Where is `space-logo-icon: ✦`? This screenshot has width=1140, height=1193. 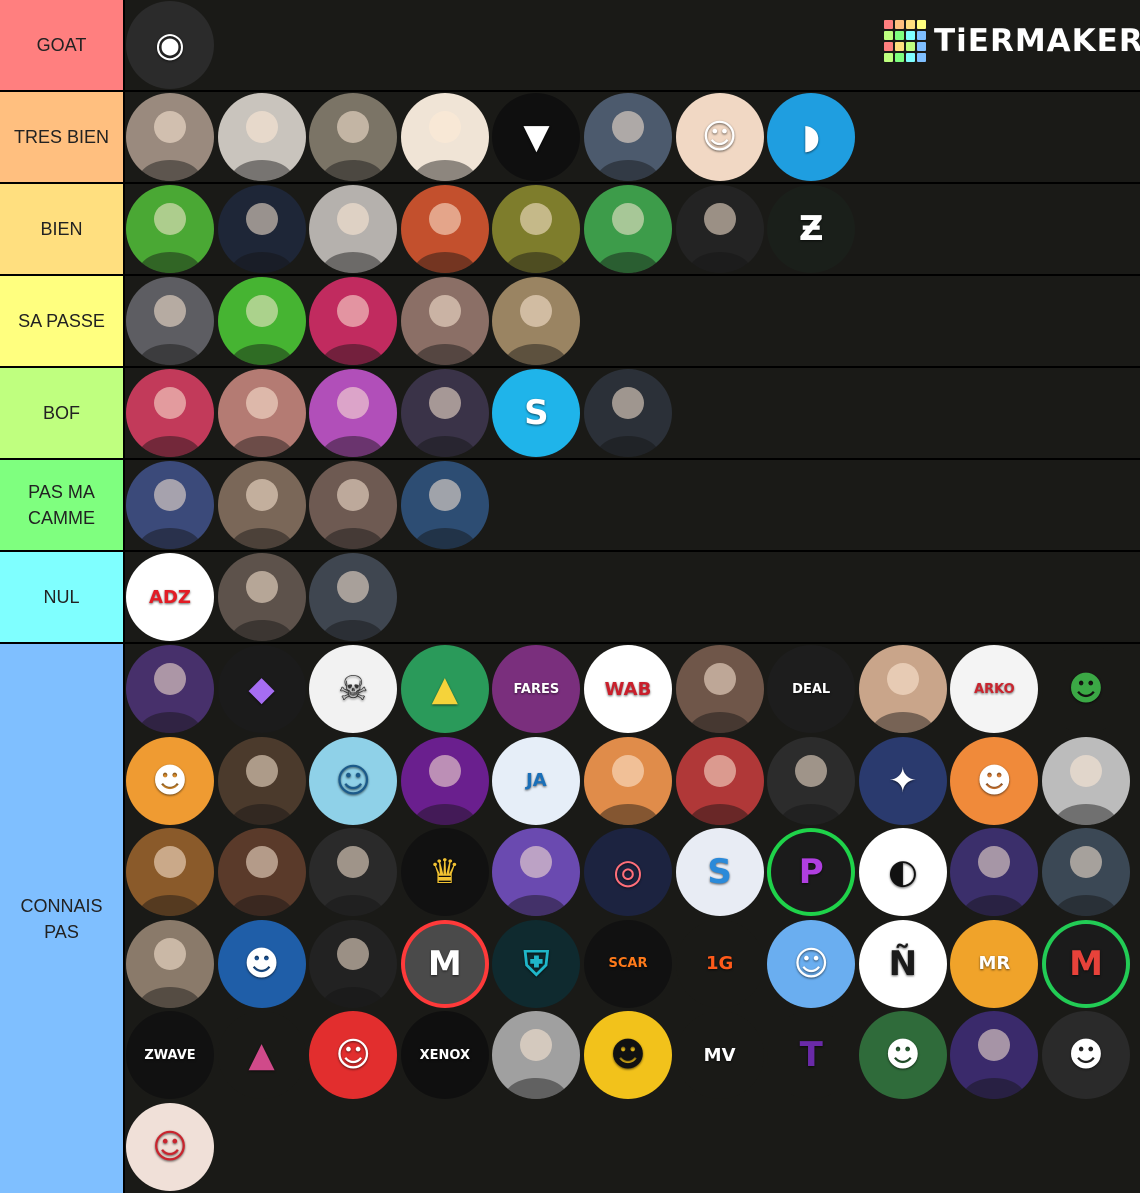
space-logo-icon: ✦ is located at coordinates (902, 780).